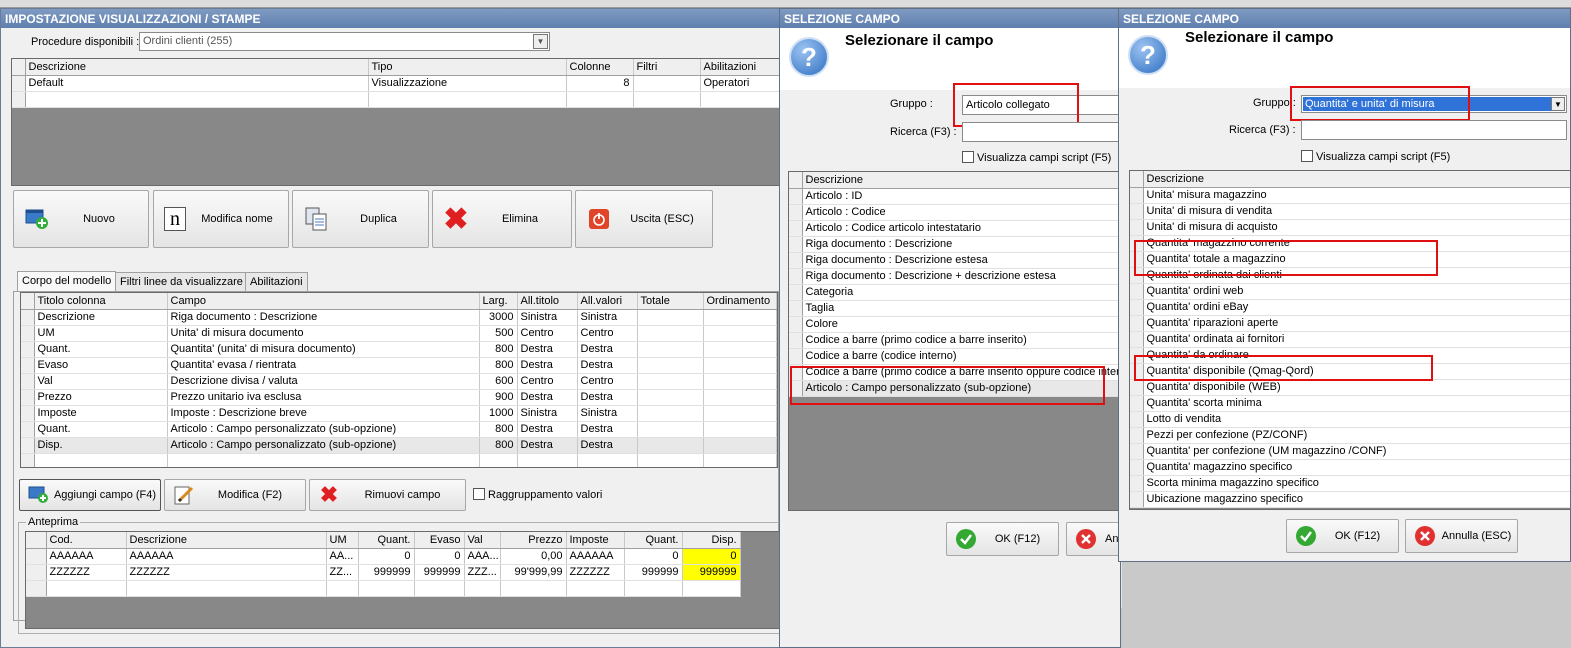  I want to click on col-quant-2: Quant., so click(653, 540).